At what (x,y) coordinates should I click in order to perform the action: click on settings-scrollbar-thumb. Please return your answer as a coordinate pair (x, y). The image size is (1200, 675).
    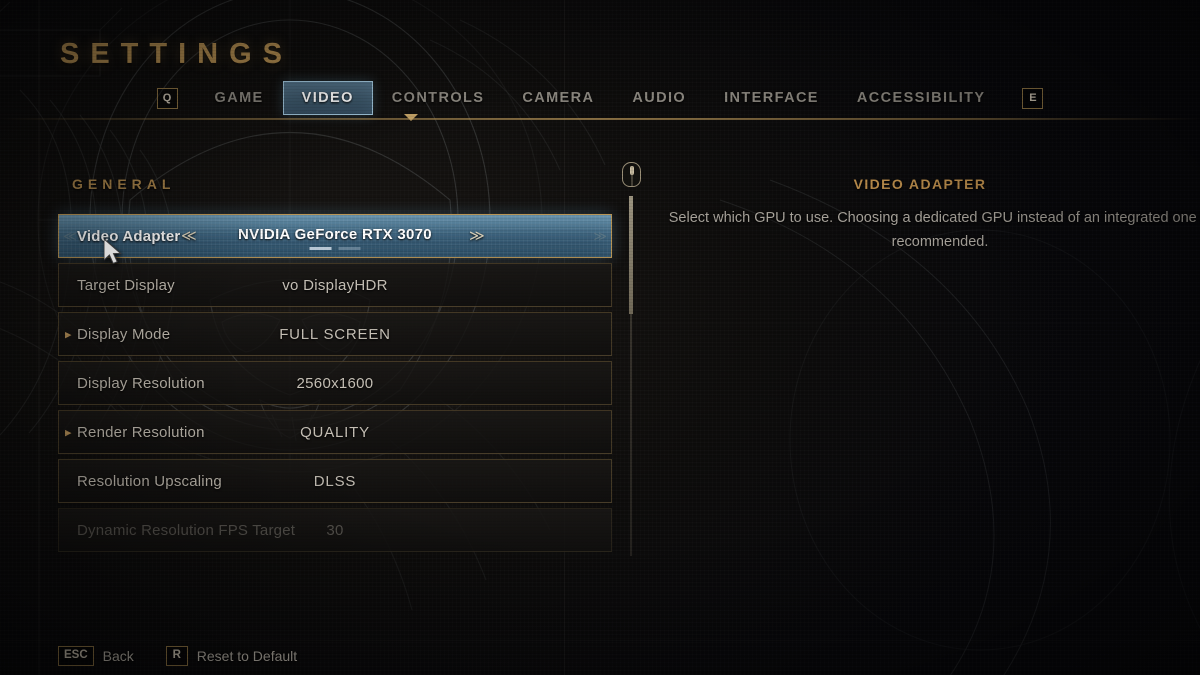
    Looking at the image, I should click on (631, 255).